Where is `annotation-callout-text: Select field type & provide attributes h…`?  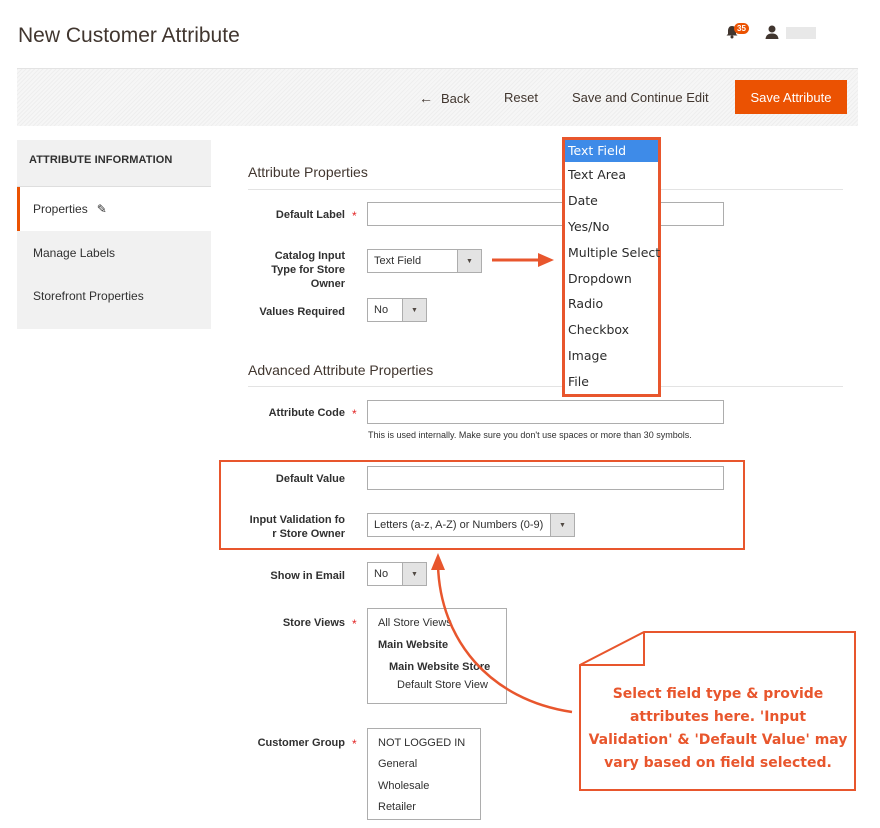 annotation-callout-text: Select field type & provide attributes h… is located at coordinates (718, 729).